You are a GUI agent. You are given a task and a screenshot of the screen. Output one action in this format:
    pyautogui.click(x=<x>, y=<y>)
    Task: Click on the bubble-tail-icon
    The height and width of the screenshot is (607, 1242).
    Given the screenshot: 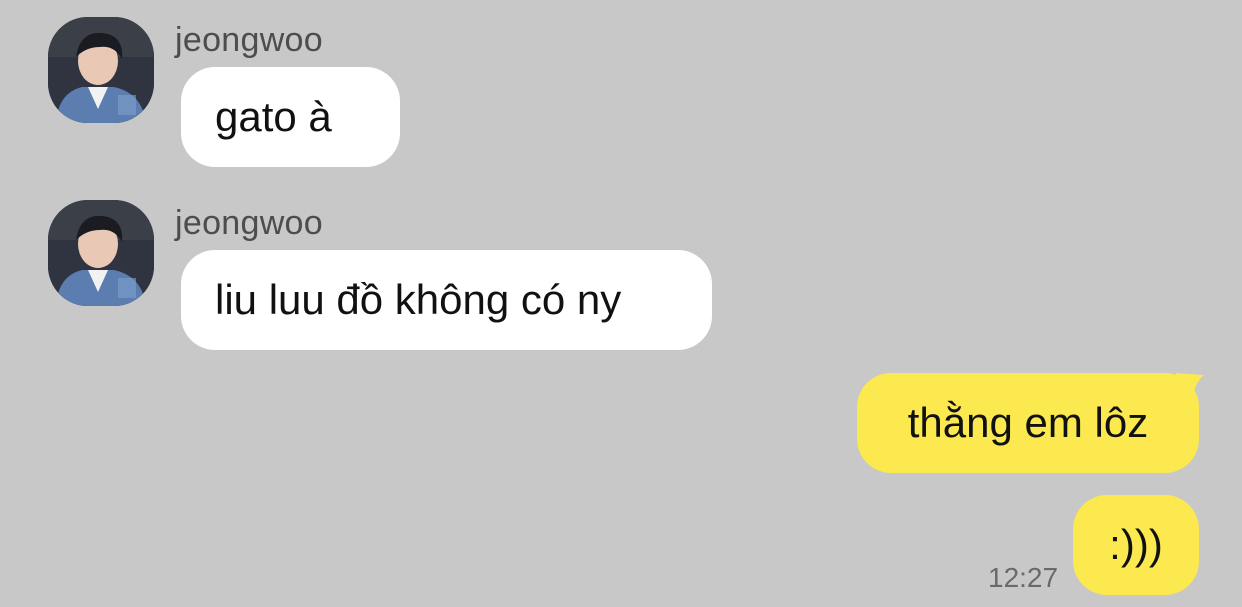 What is the action you would take?
    pyautogui.click(x=1190, y=387)
    